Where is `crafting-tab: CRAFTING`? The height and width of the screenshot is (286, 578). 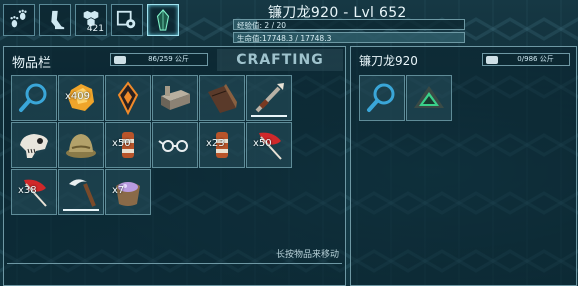 crafting-tab: CRAFTING is located at coordinates (280, 60).